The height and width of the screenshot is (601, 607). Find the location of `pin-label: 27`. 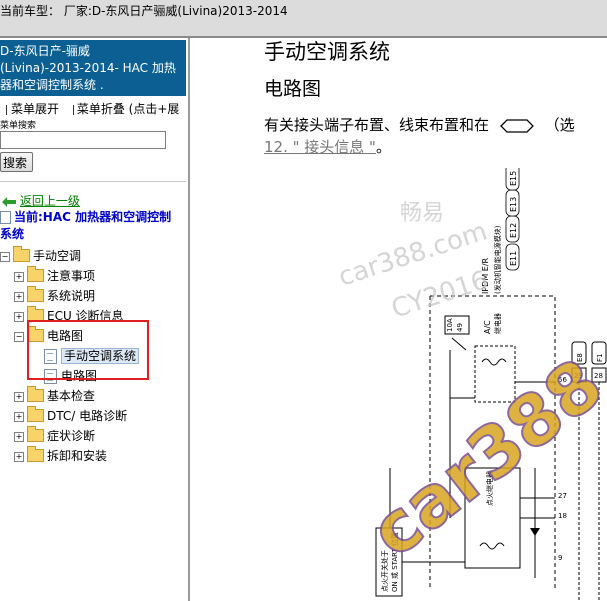

pin-label: 27 is located at coordinates (562, 496).